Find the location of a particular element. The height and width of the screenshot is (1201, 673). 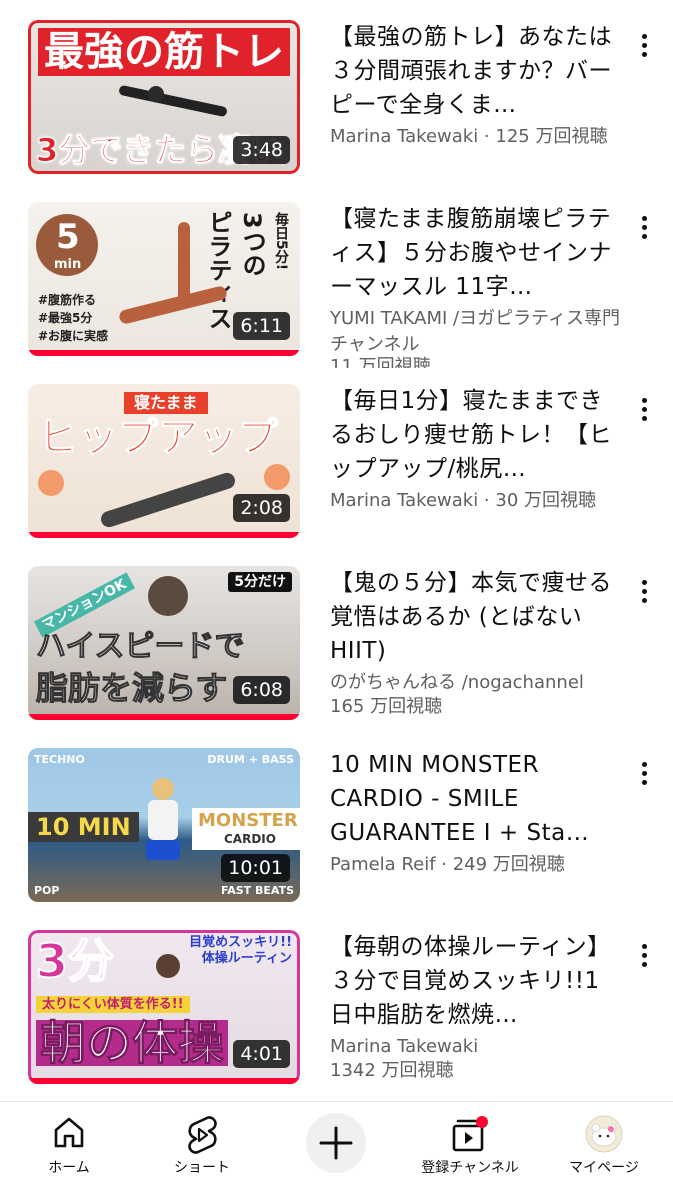

video-views: 165 万回視聴 is located at coordinates (386, 706).